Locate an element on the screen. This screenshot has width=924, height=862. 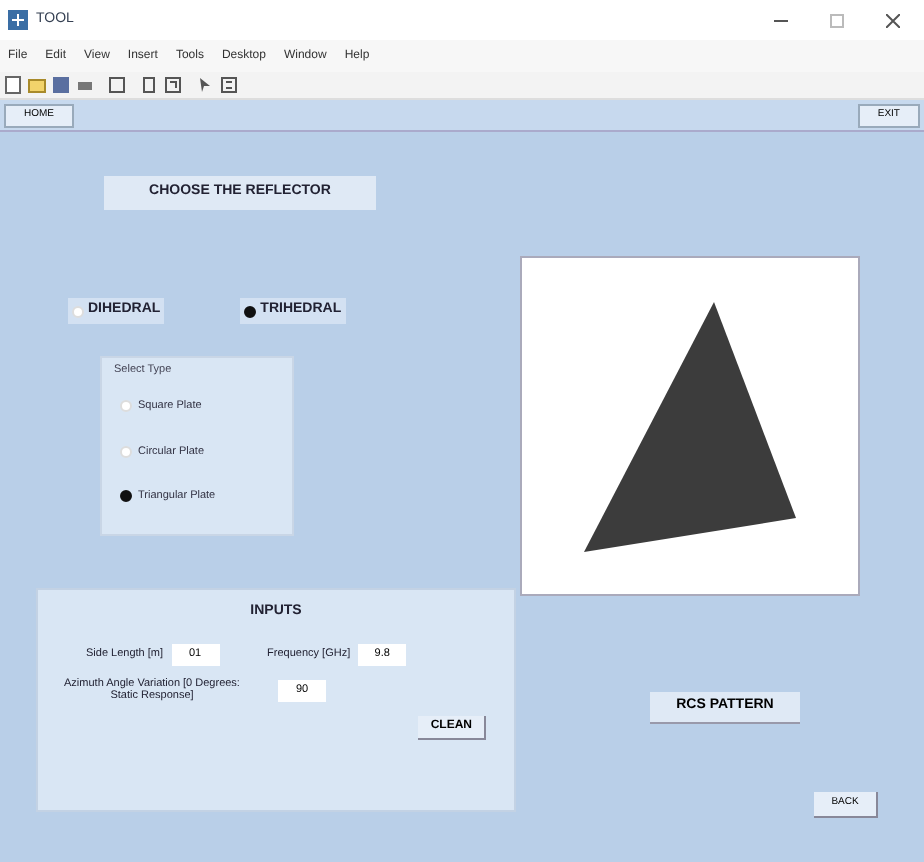
close-icon is located at coordinates (892, 20).